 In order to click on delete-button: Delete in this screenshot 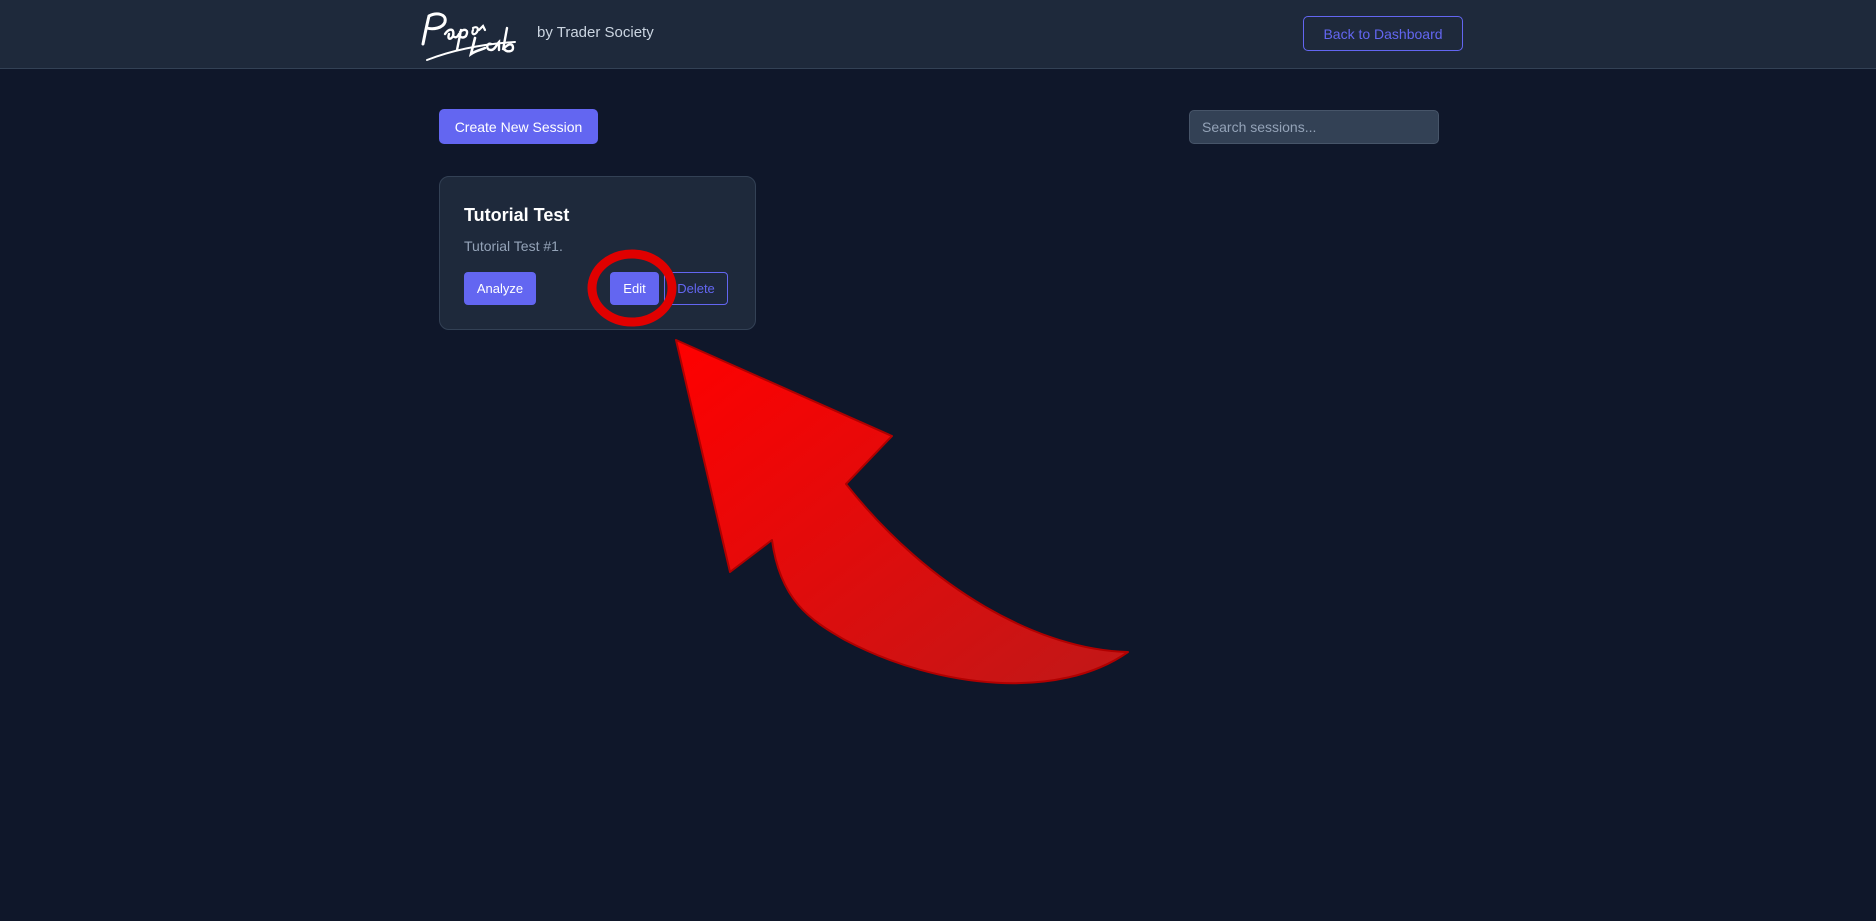, I will do `click(696, 288)`.